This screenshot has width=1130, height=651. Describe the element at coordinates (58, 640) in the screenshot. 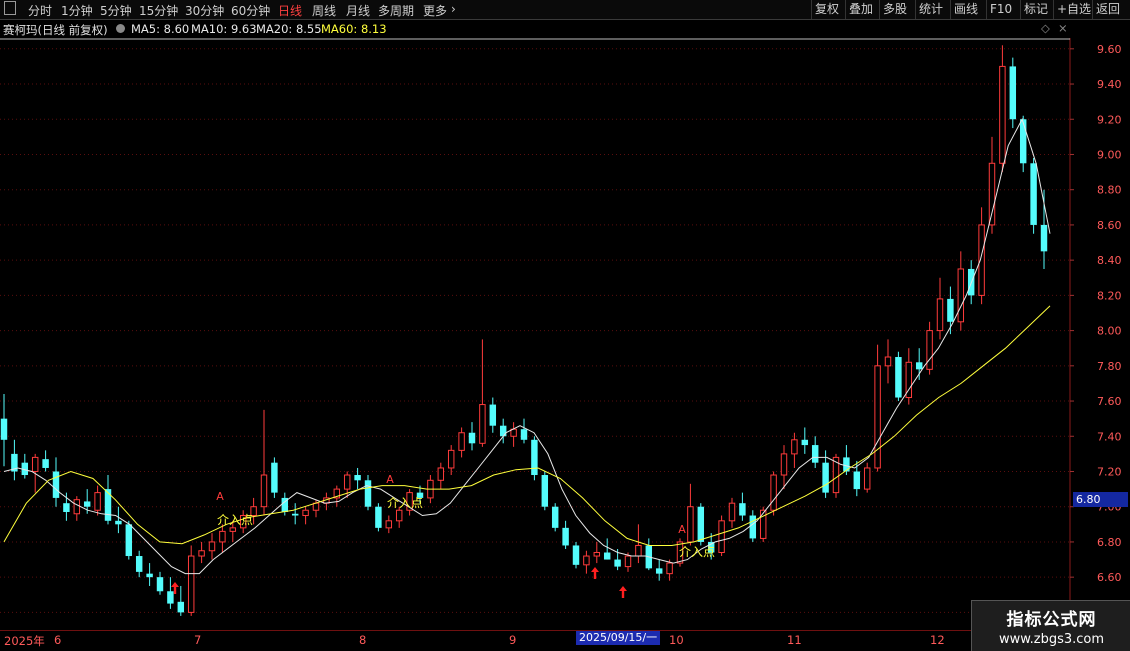

I see `month-label: 6` at that location.